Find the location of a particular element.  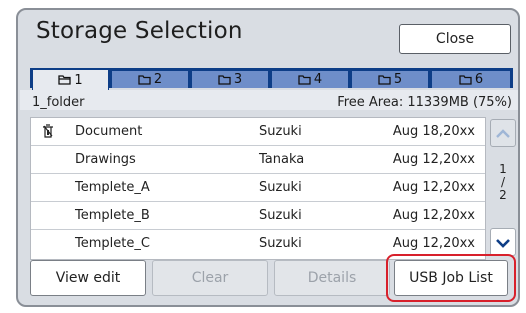

highlight-outline is located at coordinates (451, 278).